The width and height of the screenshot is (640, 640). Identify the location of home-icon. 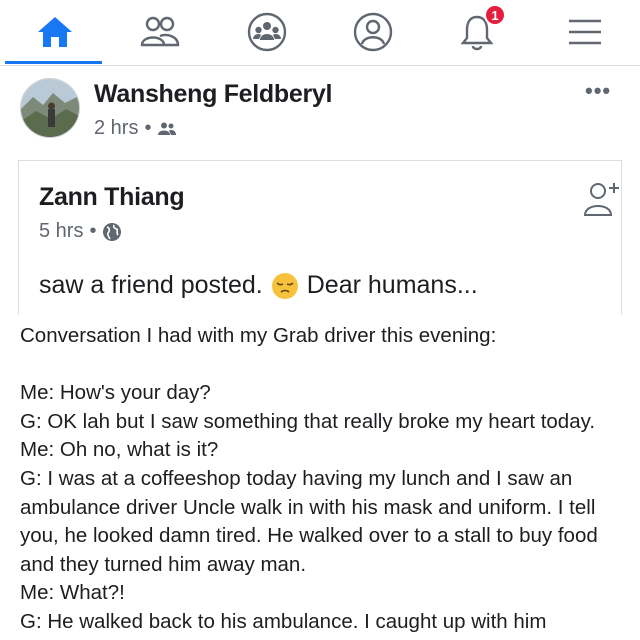
(55, 32).